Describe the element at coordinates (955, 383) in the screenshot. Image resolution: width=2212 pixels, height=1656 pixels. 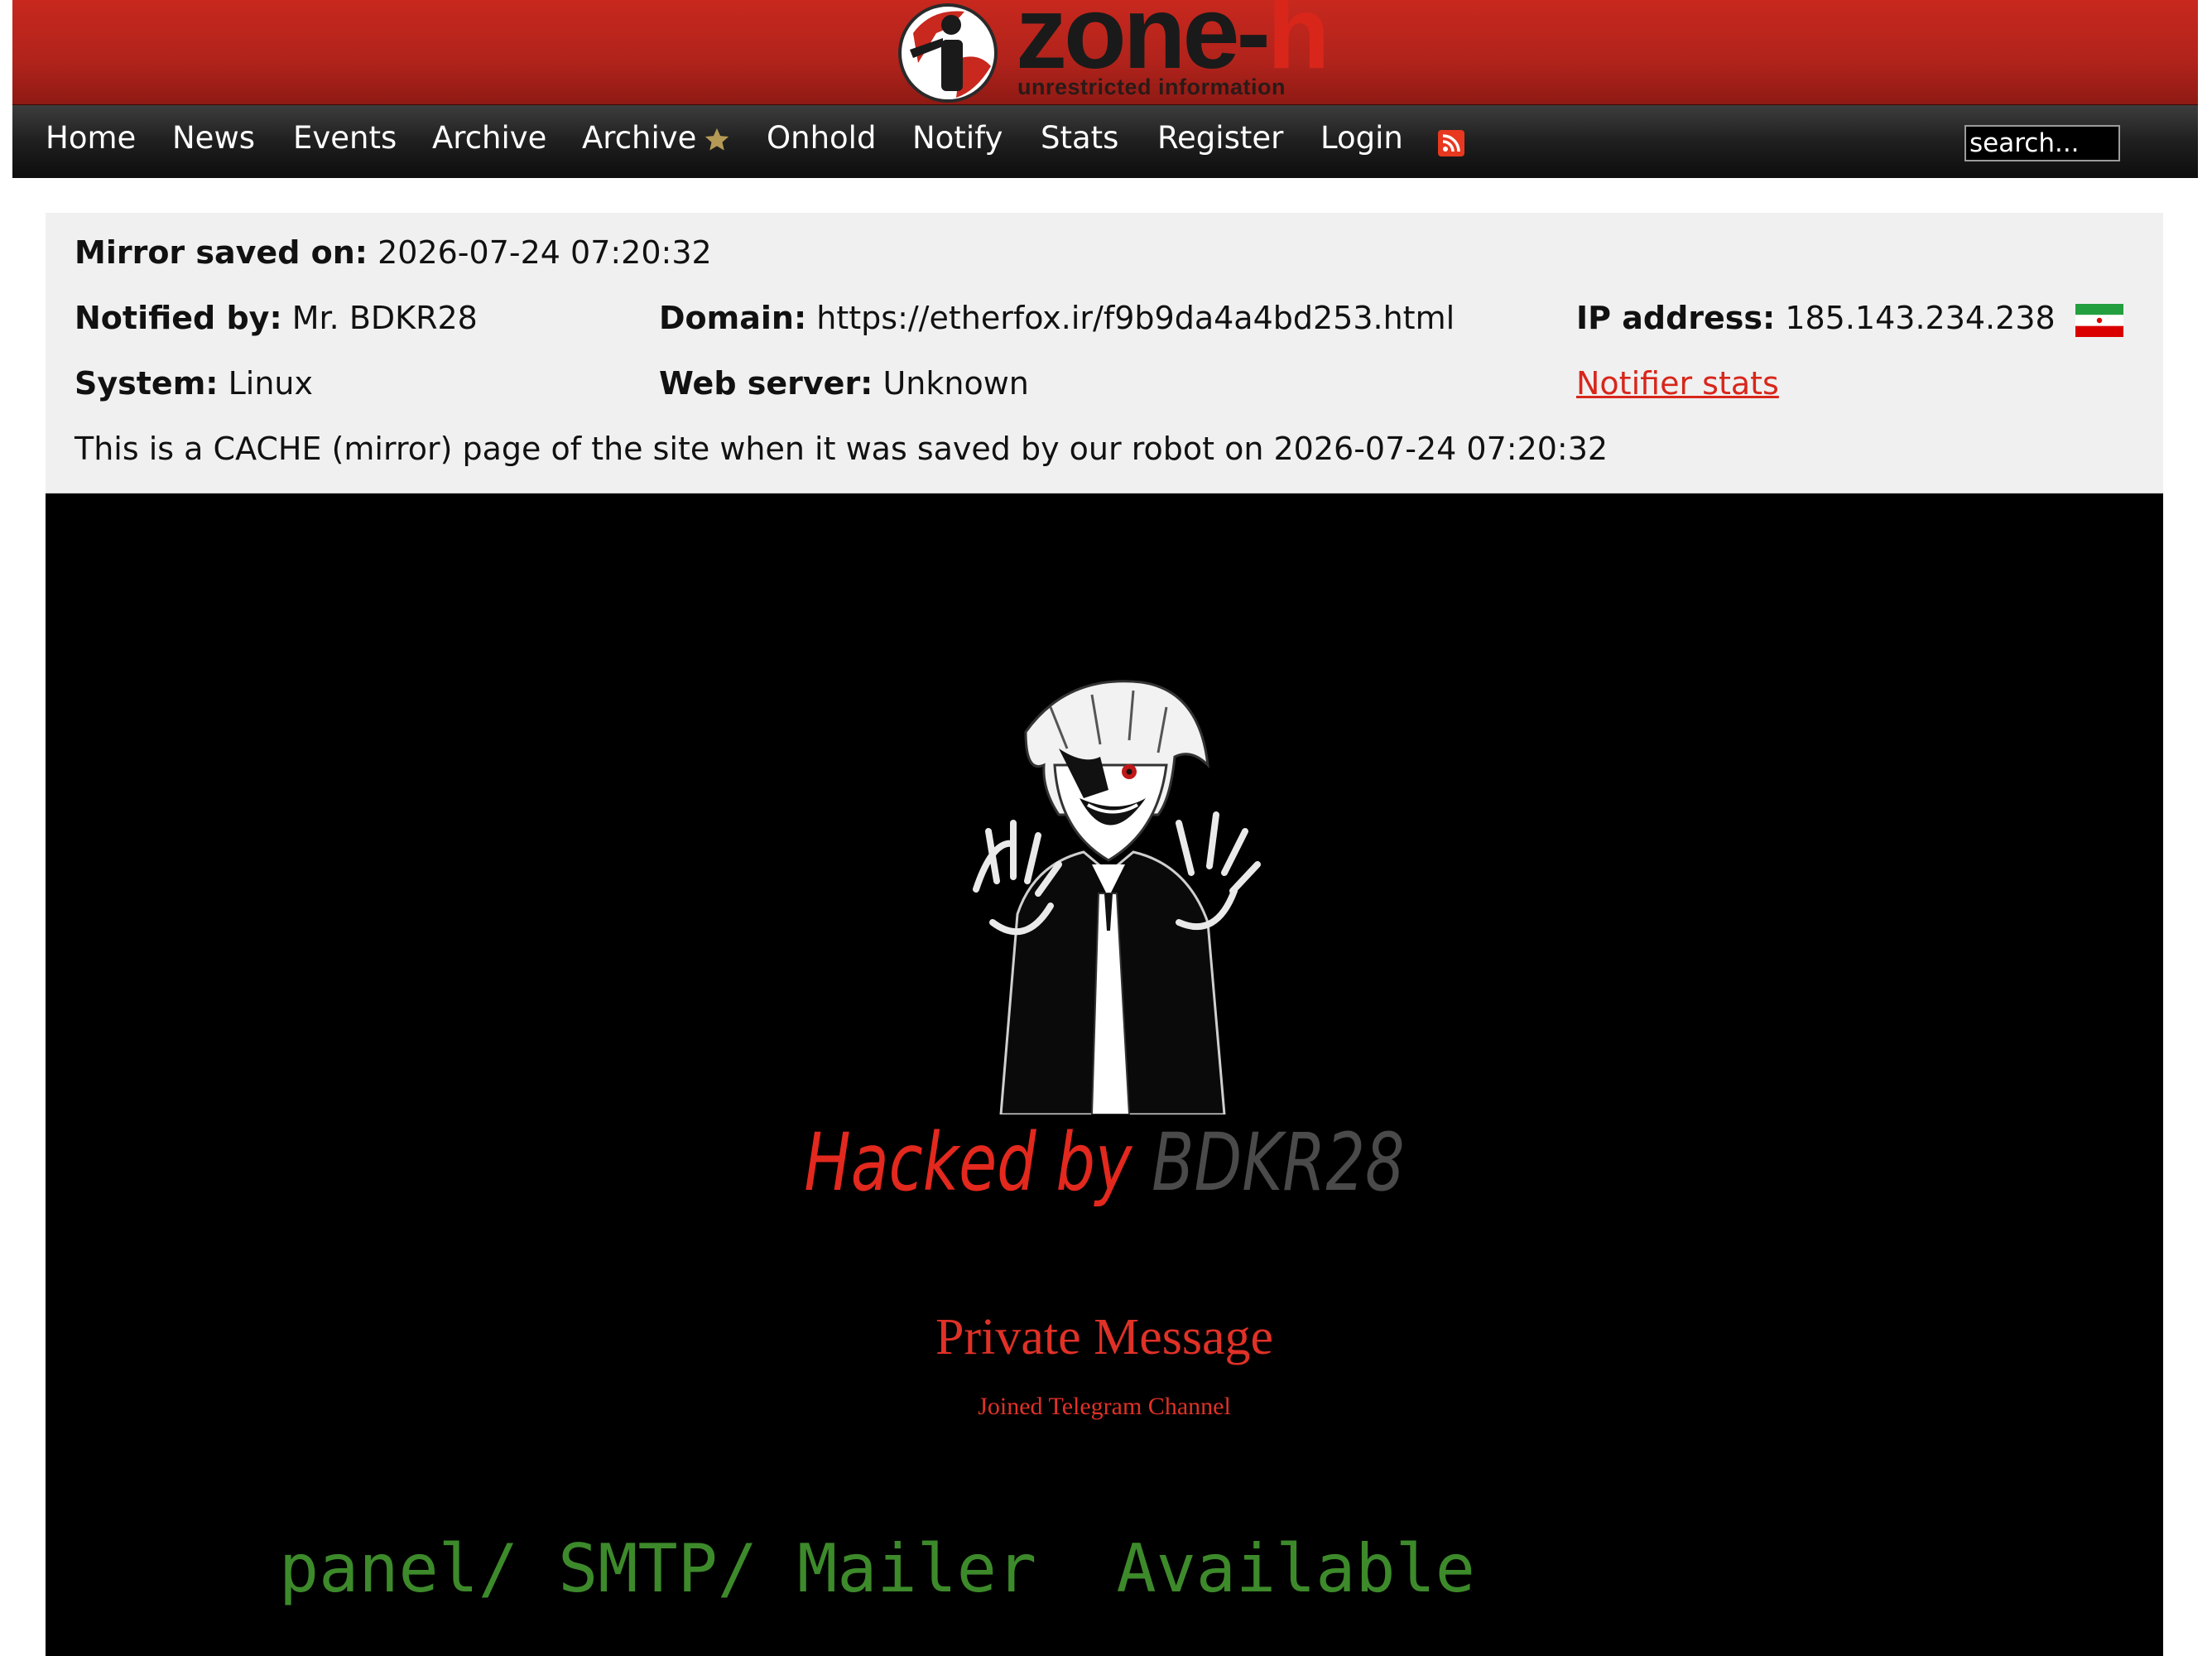
I see `webserver-value: Unknown` at that location.